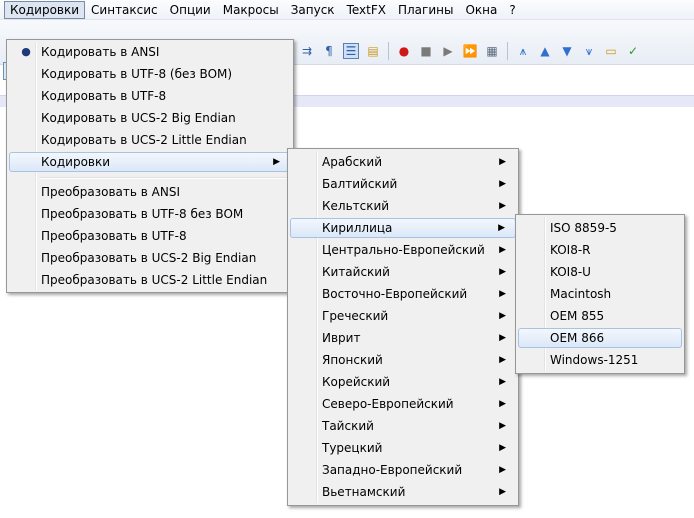  I want to click on submenu-item-japanese: Японский ▶, so click(403, 360).